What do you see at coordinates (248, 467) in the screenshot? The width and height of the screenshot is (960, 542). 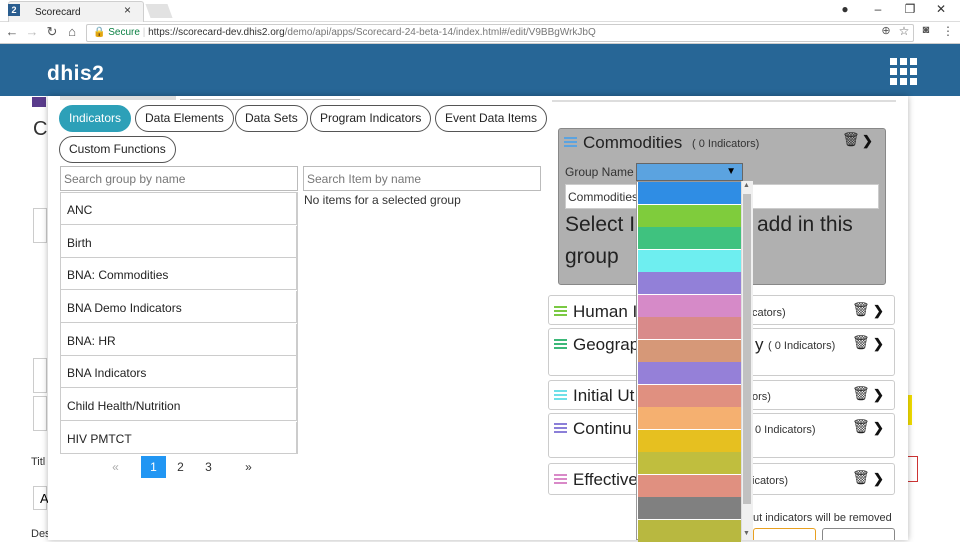 I see `pagination-next: »` at bounding box center [248, 467].